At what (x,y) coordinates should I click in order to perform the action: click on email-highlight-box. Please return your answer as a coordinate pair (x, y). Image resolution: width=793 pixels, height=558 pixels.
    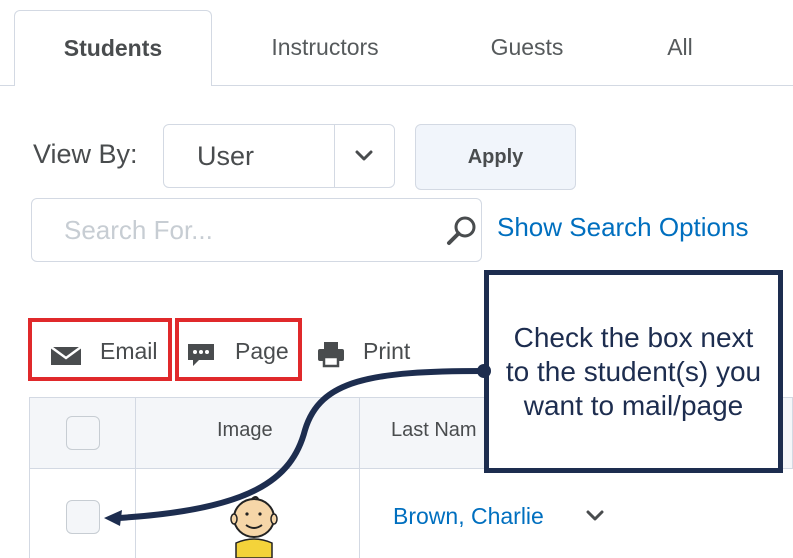
    Looking at the image, I should click on (100, 349).